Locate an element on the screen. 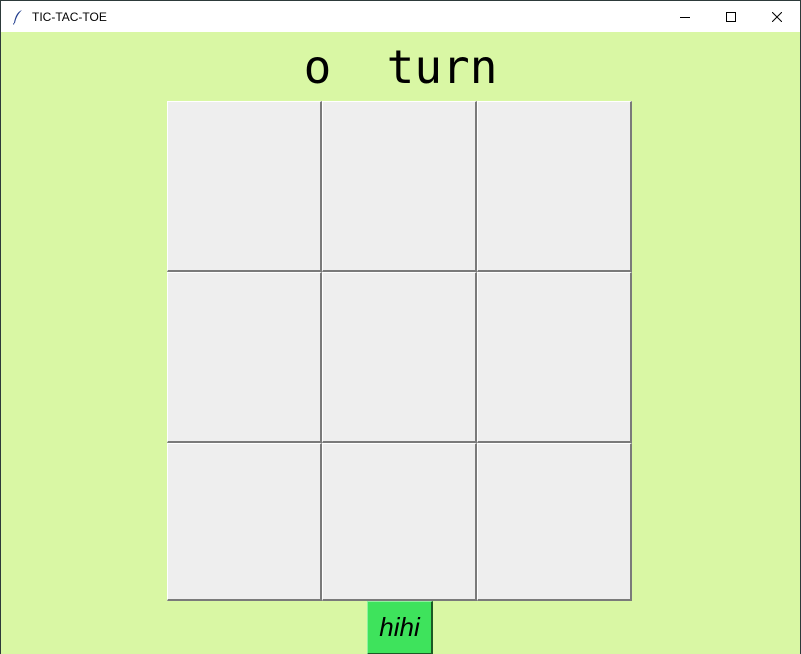  turn-status-label: o turn is located at coordinates (400, 67).